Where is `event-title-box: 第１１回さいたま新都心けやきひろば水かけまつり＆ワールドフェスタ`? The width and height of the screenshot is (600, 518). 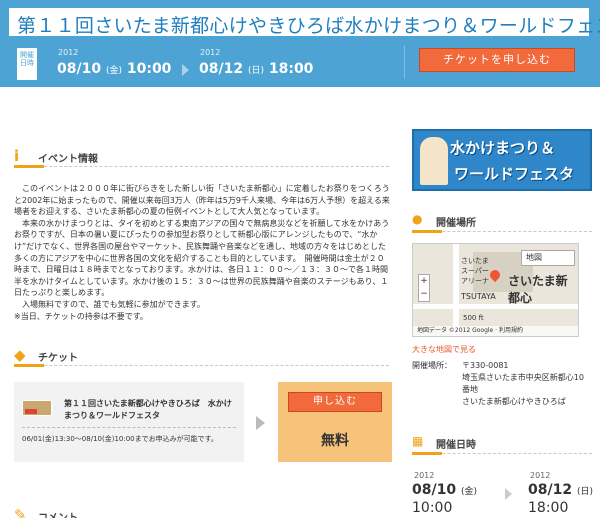
event-title-box: 第１１回さいたま新都心けやきひろば水かけまつり＆ワールドフェスタ is located at coordinates (304, 23).